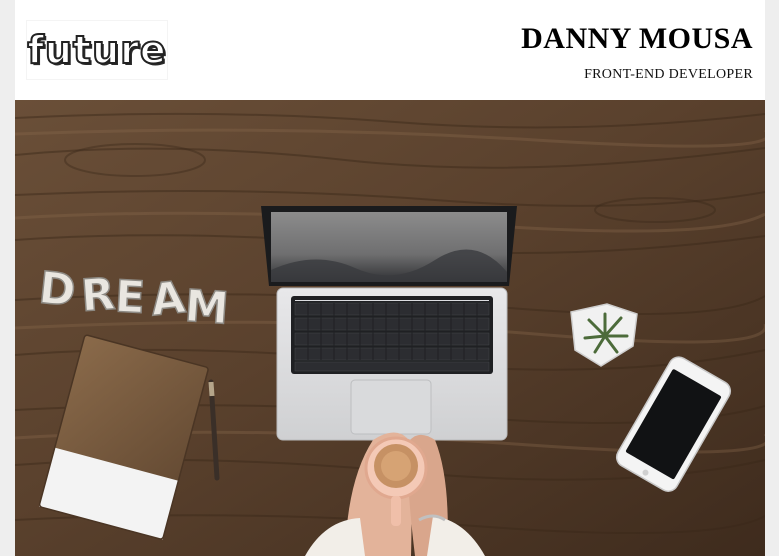 Image resolution: width=779 pixels, height=556 pixels. Describe the element at coordinates (637, 38) in the screenshot. I see `page-title: DANNY MOUSA` at that location.